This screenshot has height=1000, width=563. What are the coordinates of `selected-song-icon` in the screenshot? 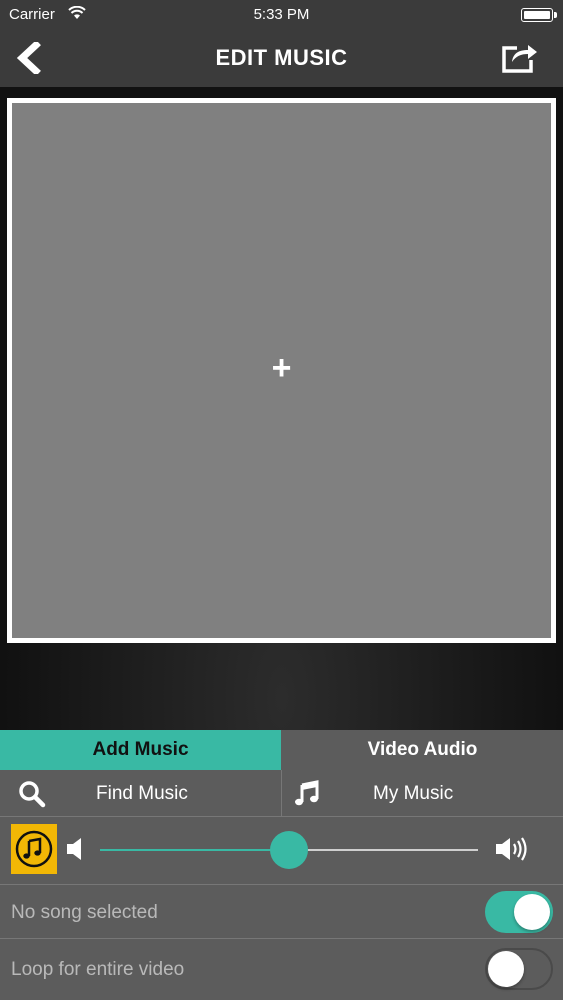 It's located at (34, 849).